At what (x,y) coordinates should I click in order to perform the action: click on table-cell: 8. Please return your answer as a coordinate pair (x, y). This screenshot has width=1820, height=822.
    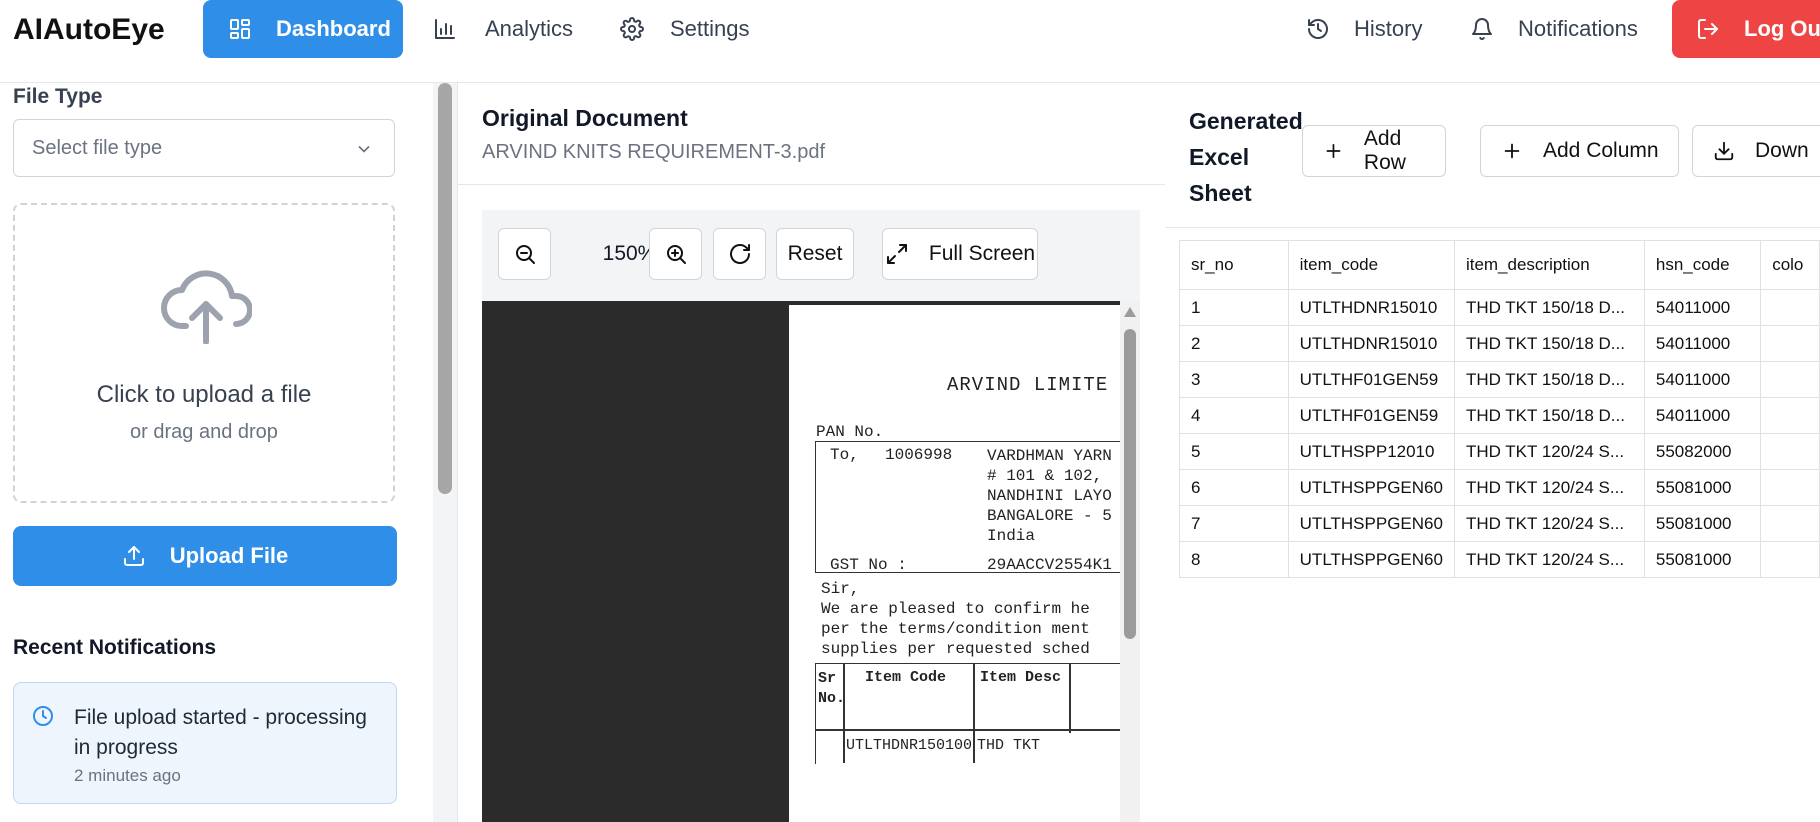
    Looking at the image, I should click on (1234, 559).